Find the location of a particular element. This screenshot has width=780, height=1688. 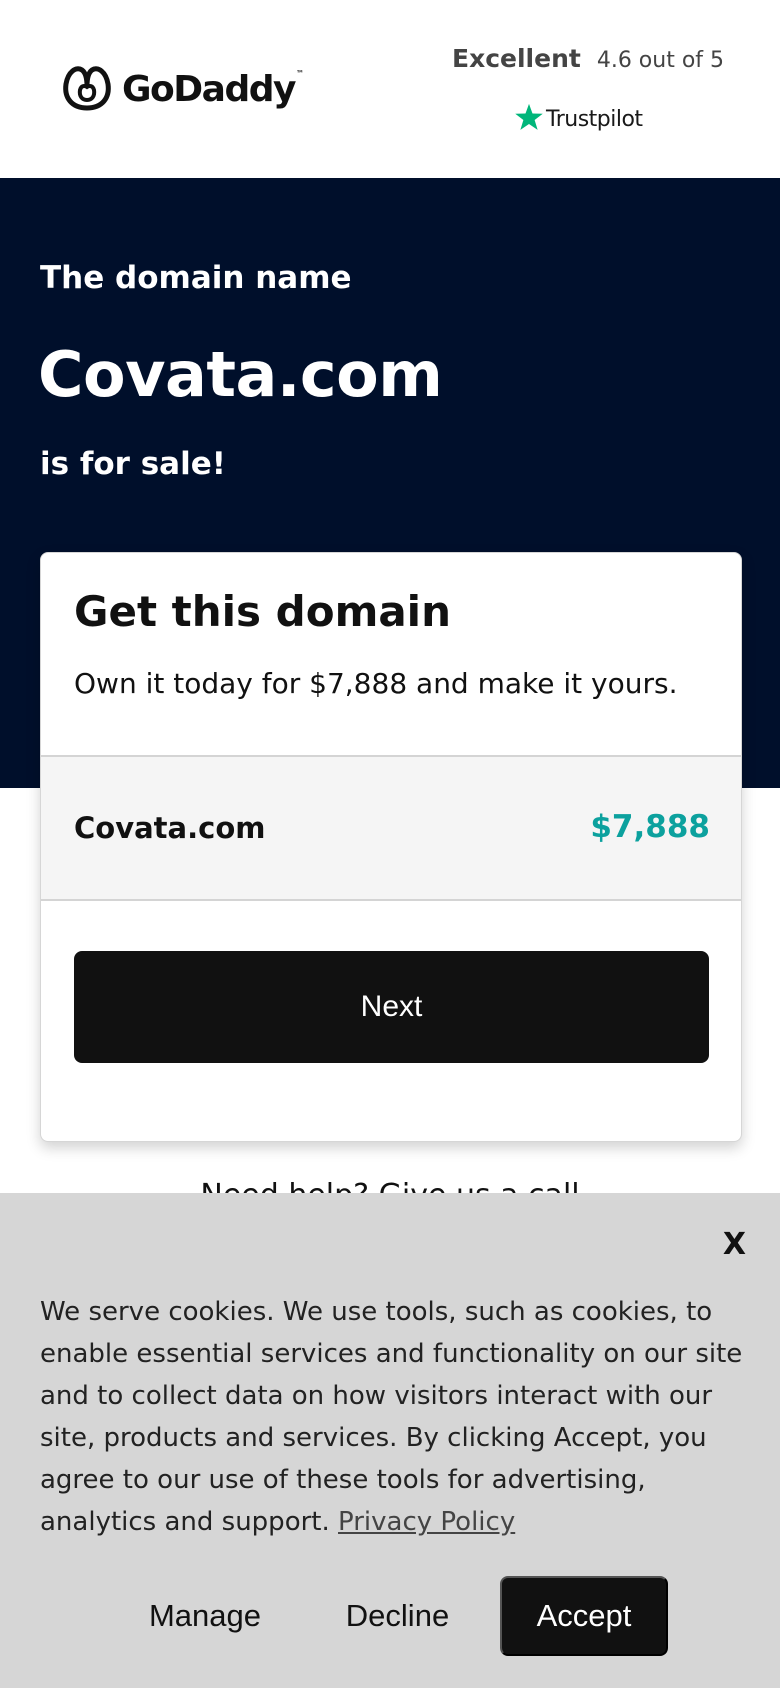

cookie-actions: Manage Decline Accept is located at coordinates (390, 1616).